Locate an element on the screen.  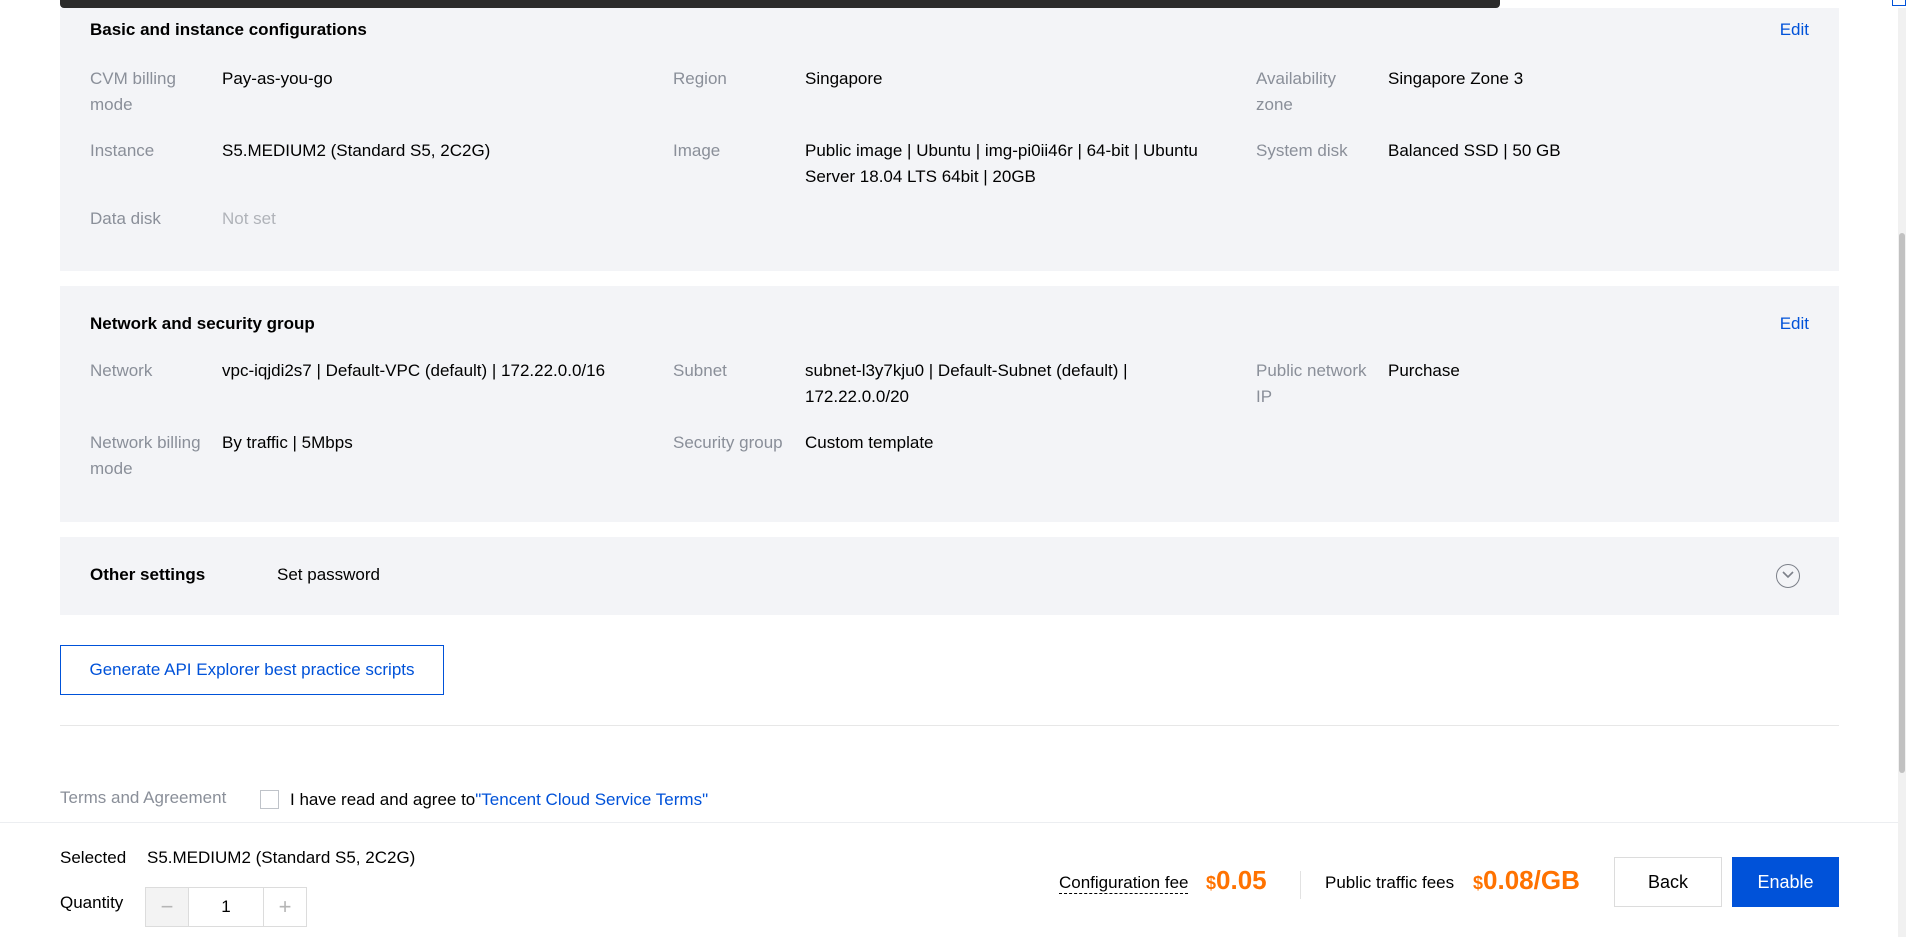
region-value: Singapore is located at coordinates (844, 78).